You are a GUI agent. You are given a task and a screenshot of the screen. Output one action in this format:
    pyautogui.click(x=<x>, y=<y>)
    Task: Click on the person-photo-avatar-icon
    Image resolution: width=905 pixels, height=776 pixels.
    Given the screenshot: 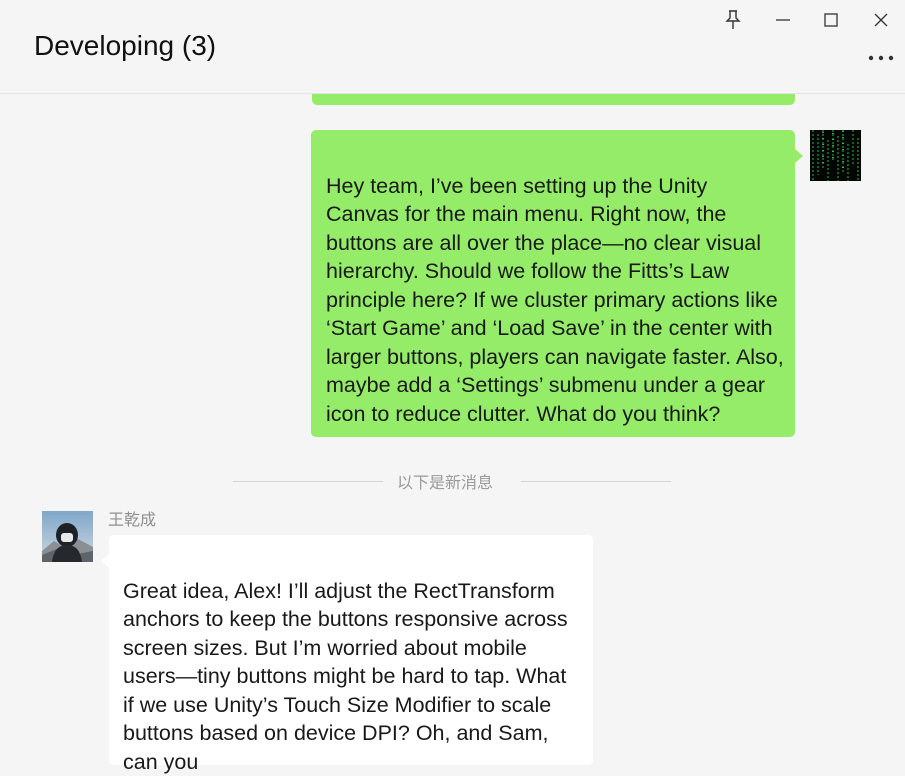 What is the action you would take?
    pyautogui.click(x=67, y=536)
    